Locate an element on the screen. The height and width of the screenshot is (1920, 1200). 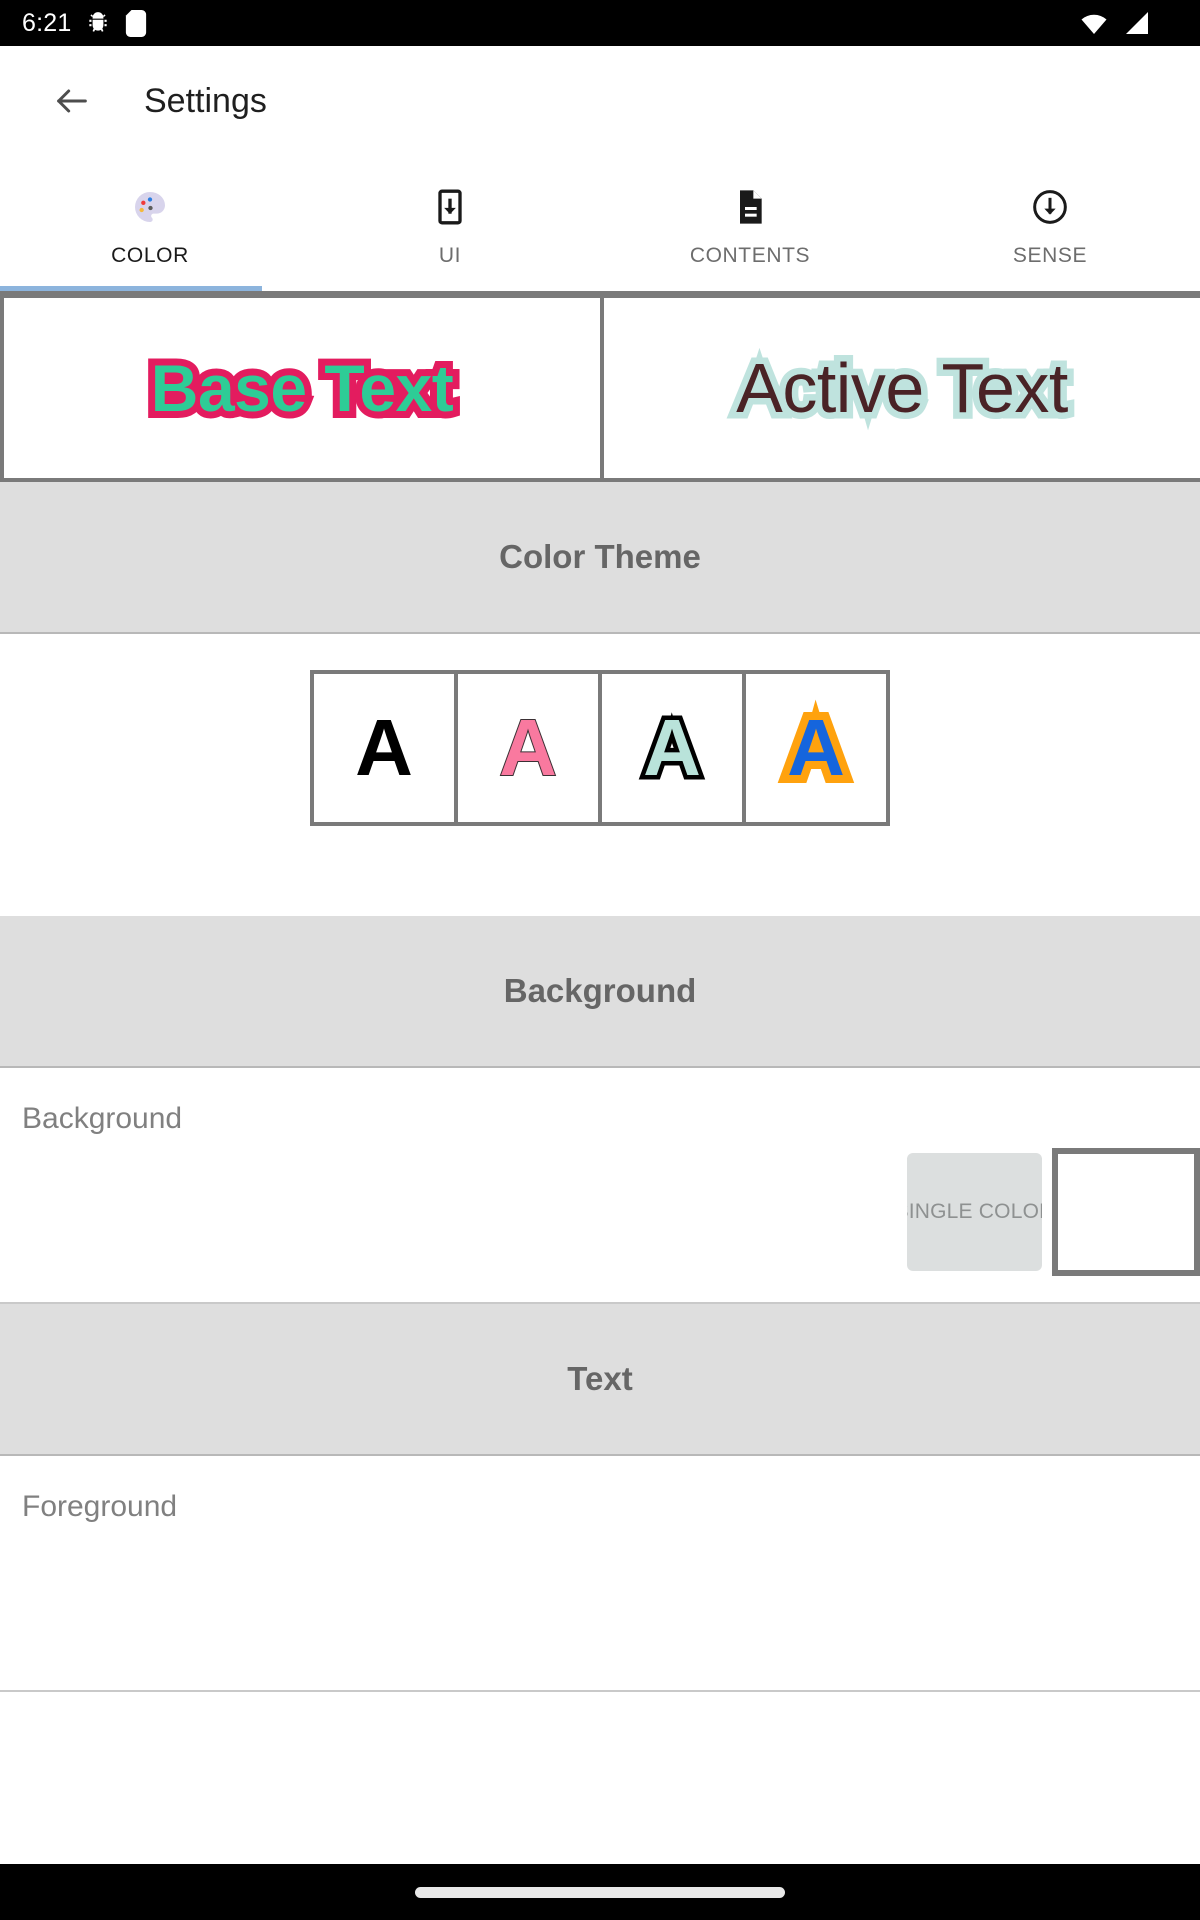
theme-letter-blue-orange: A is located at coordinates (816, 748).